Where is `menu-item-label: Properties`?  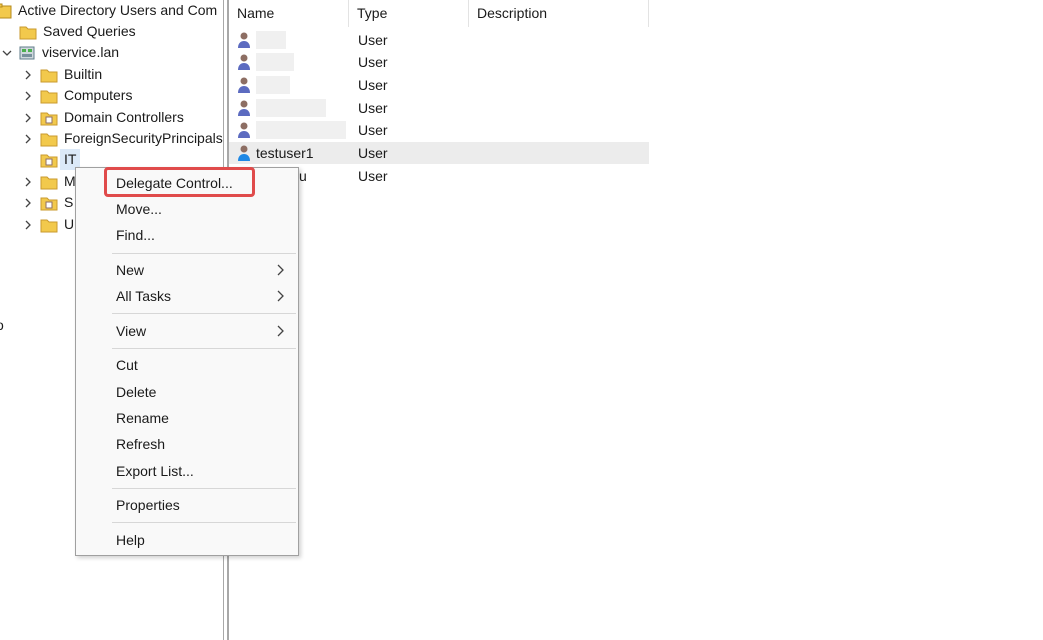
menu-item-label: Properties is located at coordinates (148, 505).